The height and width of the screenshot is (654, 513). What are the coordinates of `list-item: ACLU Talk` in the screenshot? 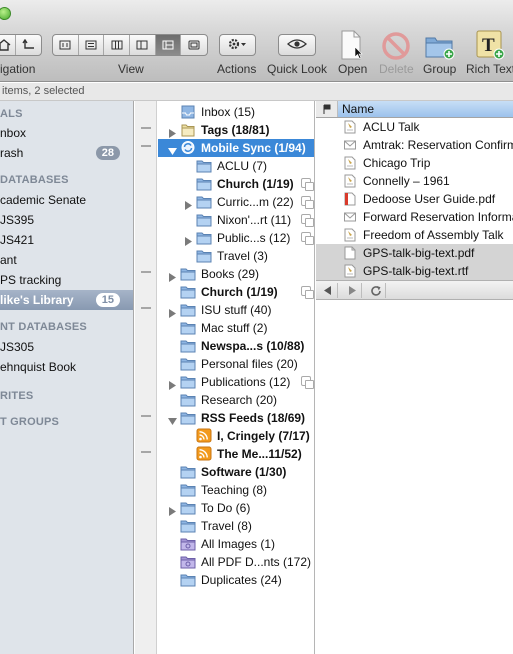 It's located at (414, 127).